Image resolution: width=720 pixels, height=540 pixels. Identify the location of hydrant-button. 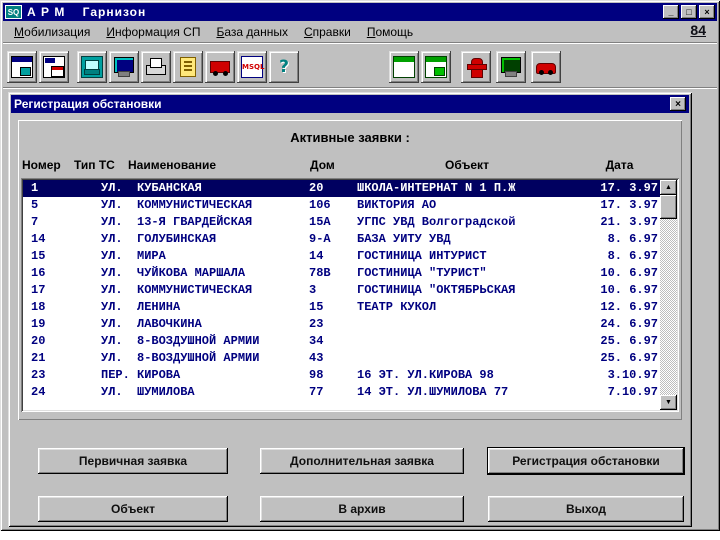
(476, 66).